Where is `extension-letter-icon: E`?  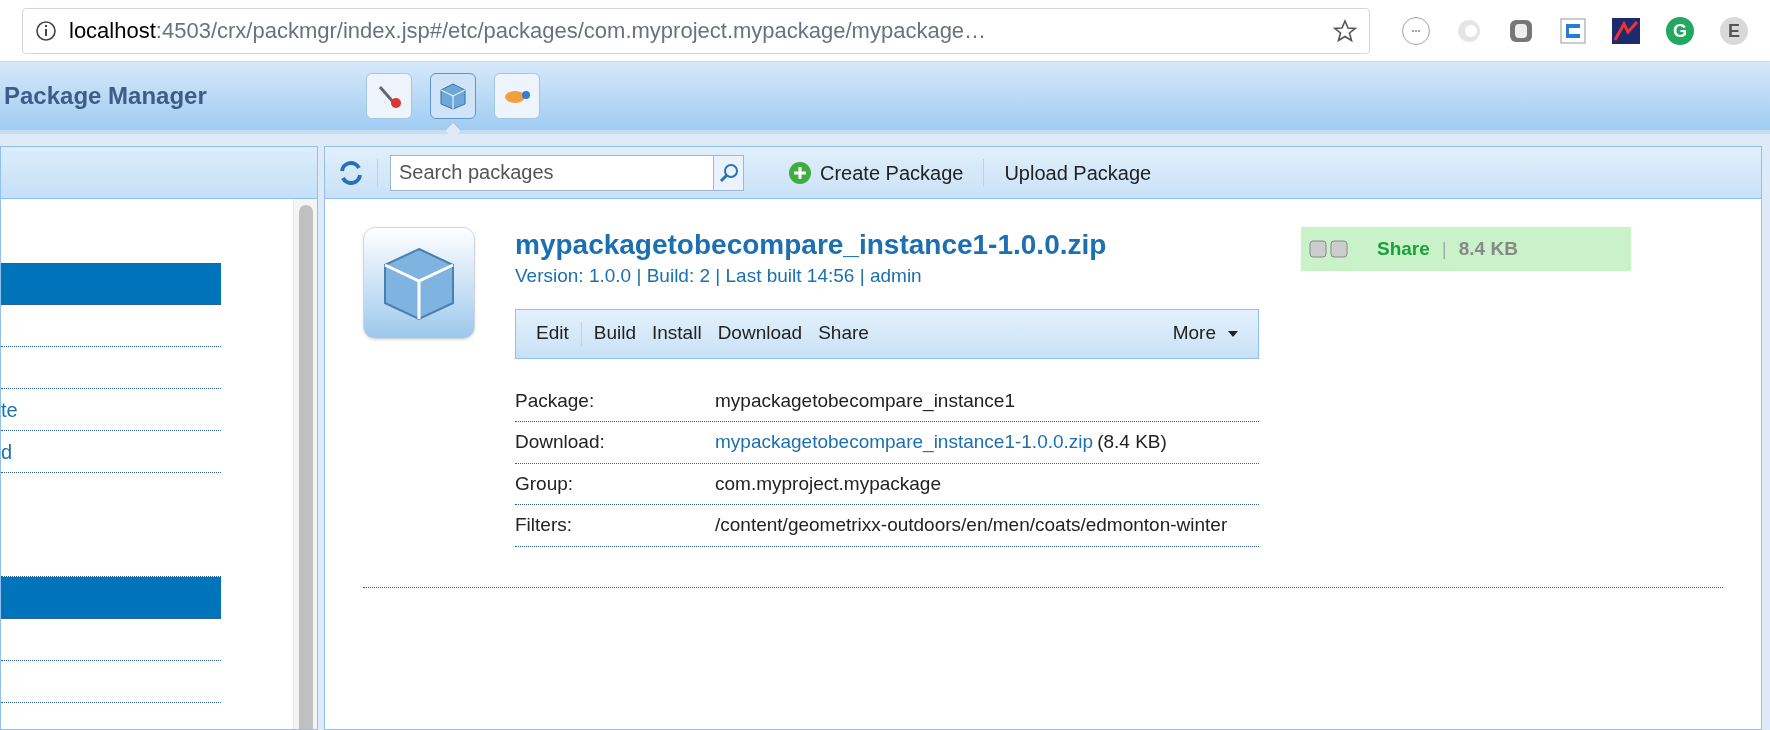
extension-letter-icon: E is located at coordinates (1734, 30).